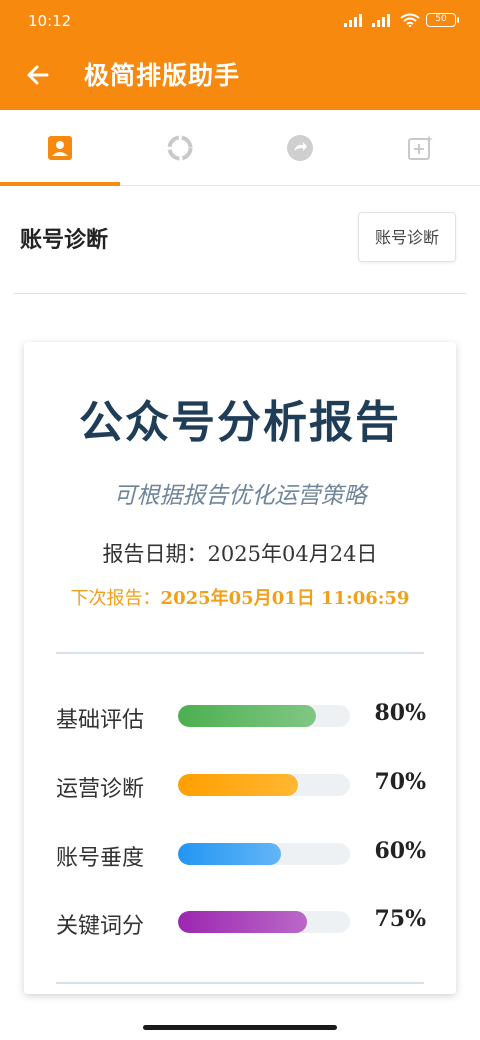 The image size is (480, 1040). What do you see at coordinates (100, 720) in the screenshot?
I see `metric-label: 基础评估` at bounding box center [100, 720].